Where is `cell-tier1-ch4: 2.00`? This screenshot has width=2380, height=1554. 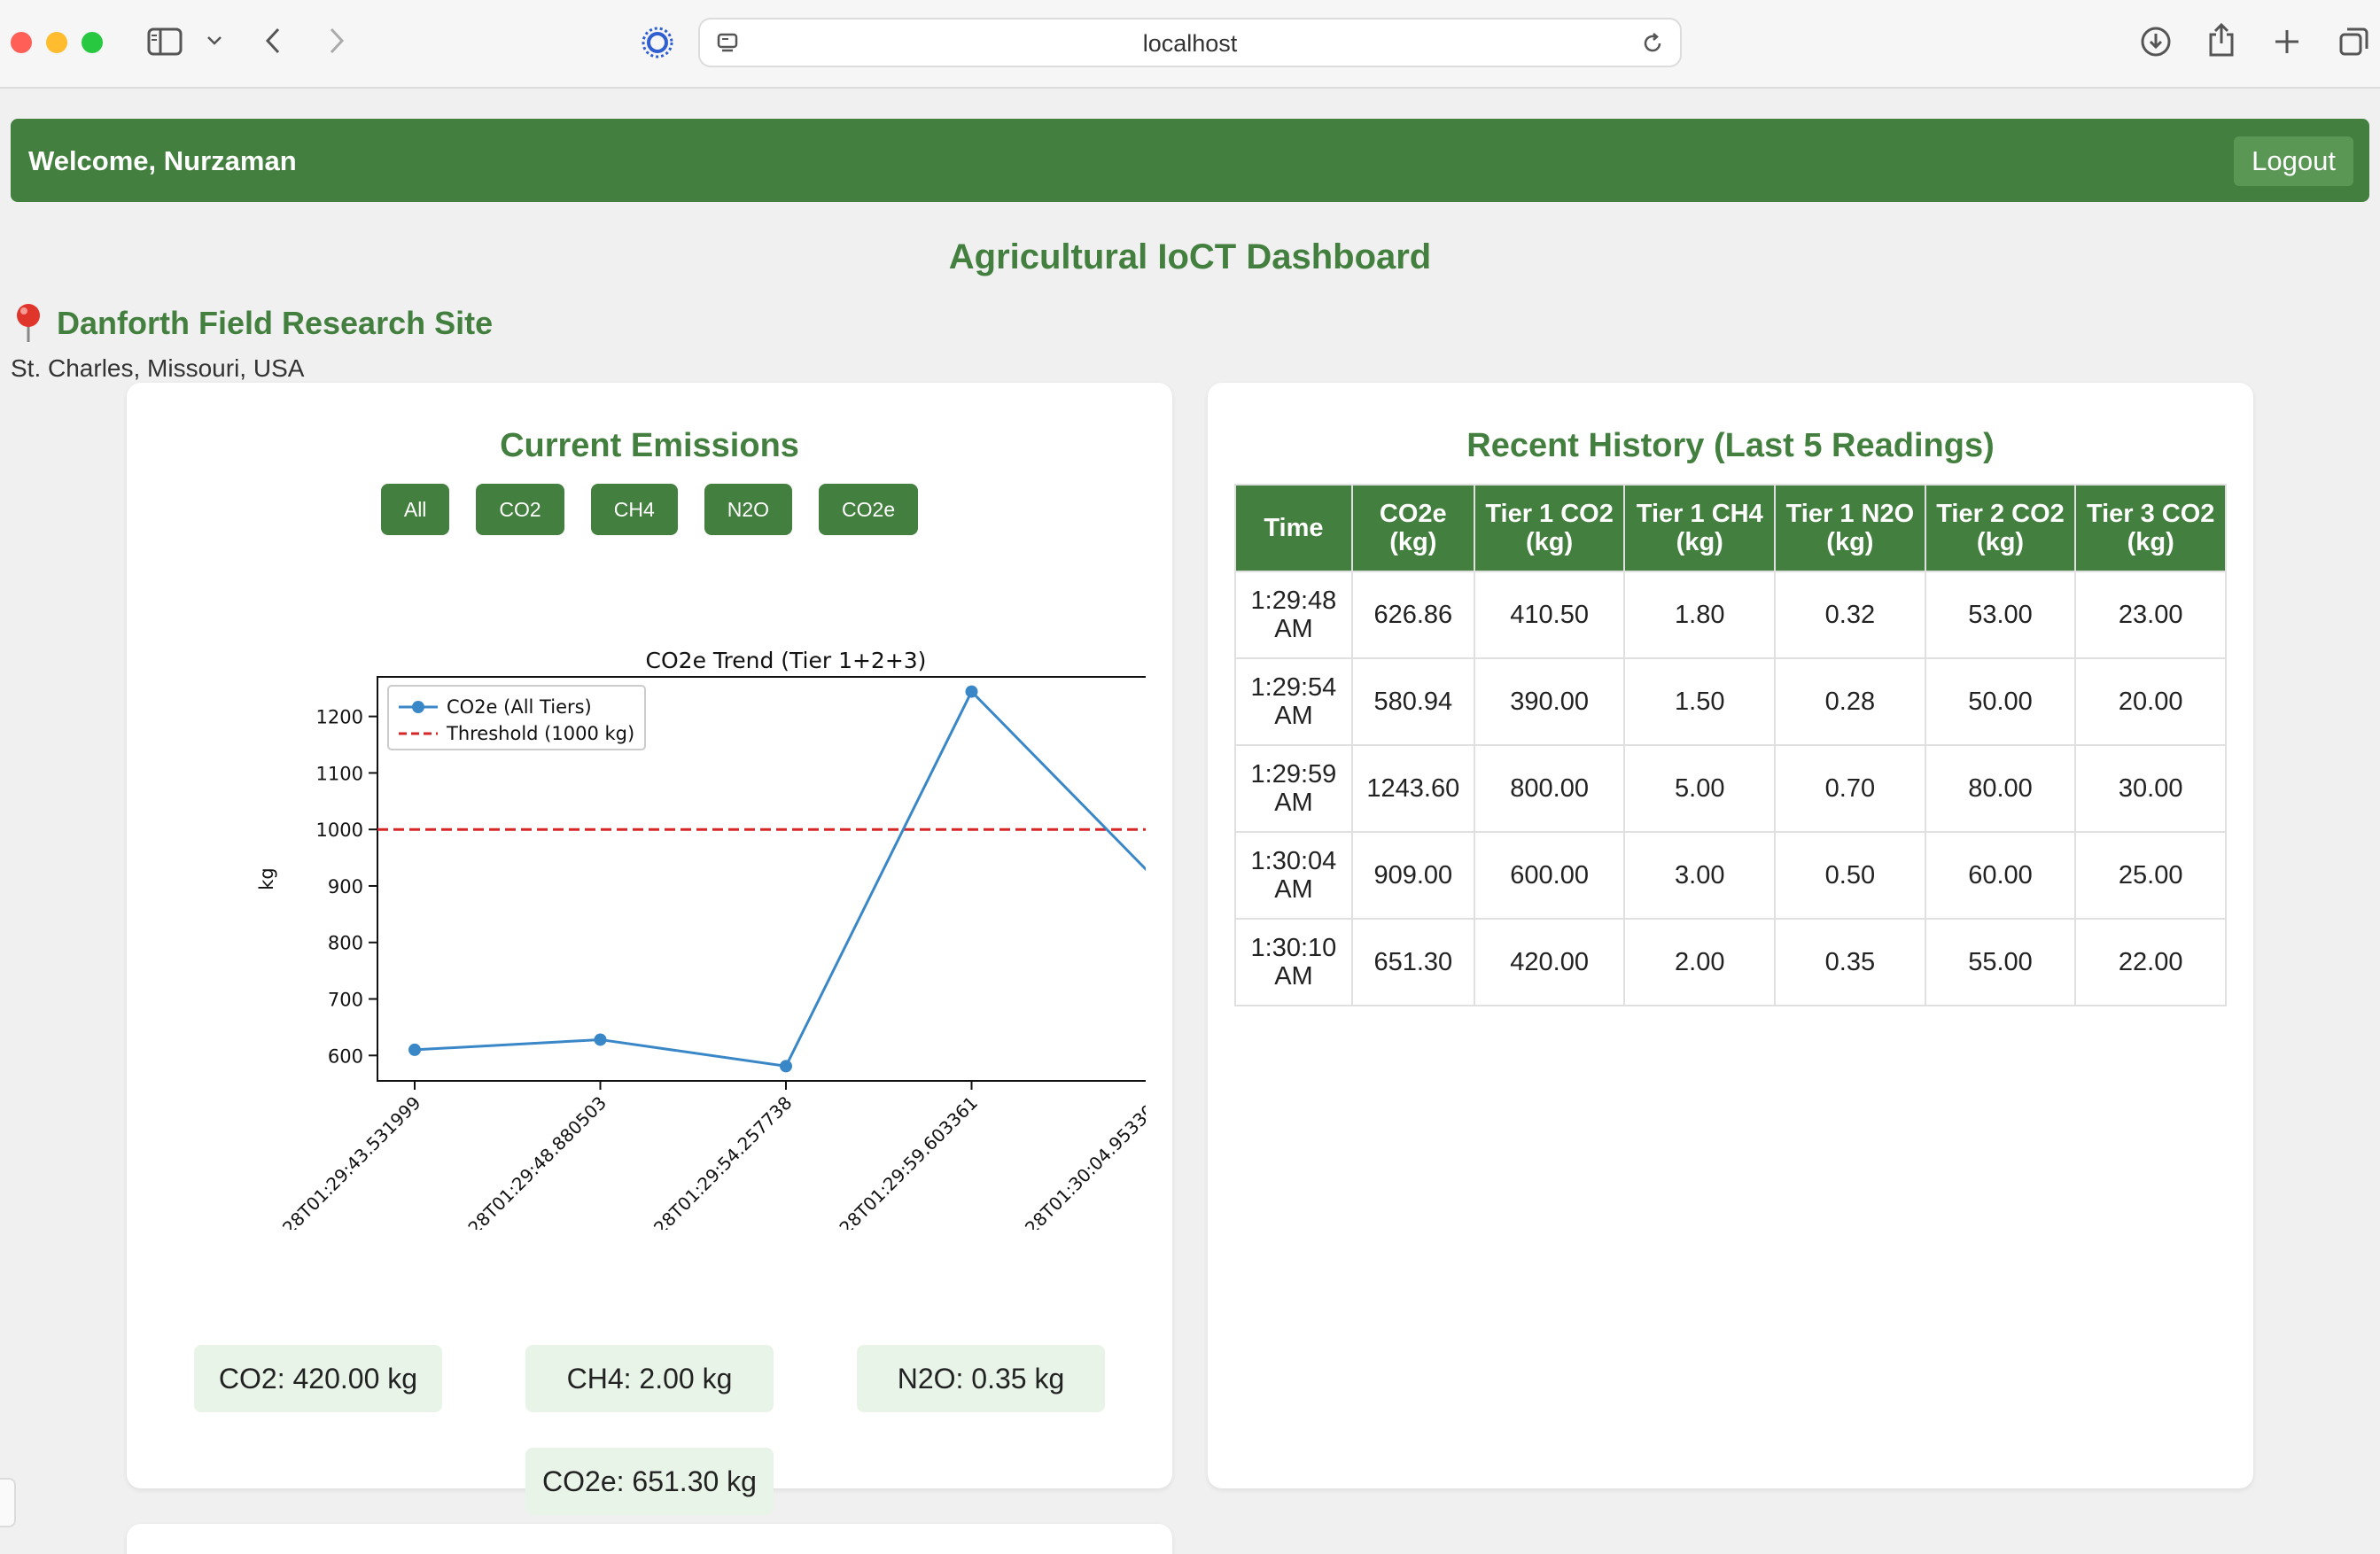
cell-tier1-ch4: 2.00 is located at coordinates (1700, 962).